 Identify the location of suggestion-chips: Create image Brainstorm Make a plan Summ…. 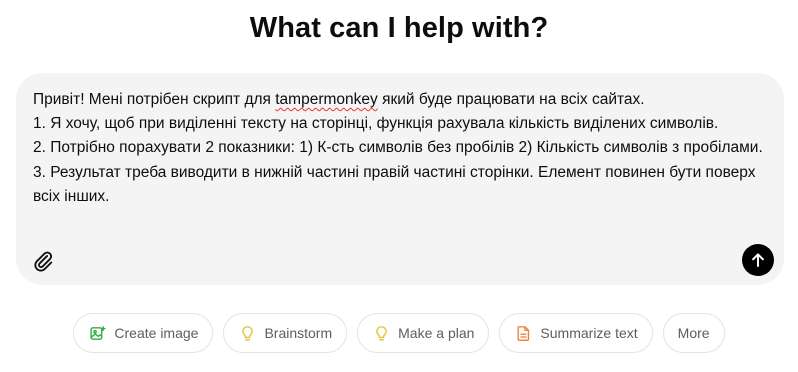
(399, 333).